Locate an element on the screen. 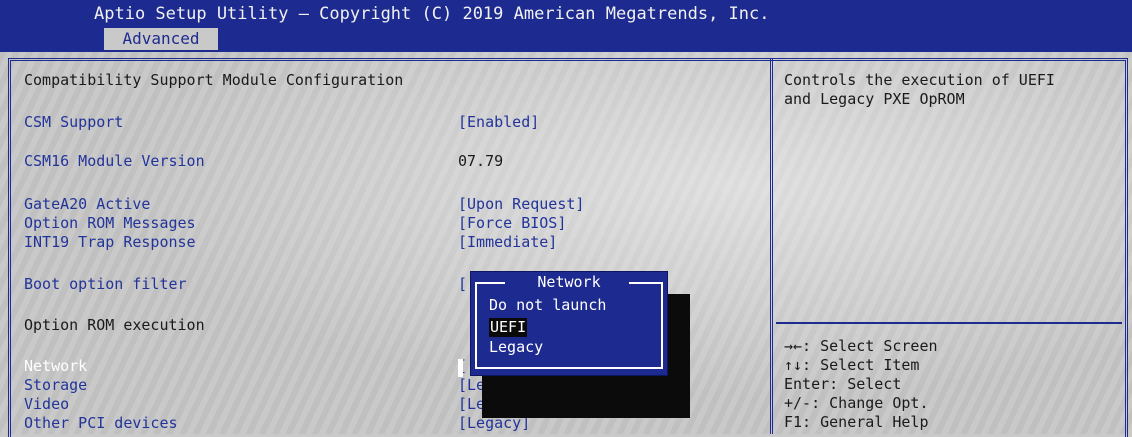 This screenshot has height=437, width=1132. popup-title: Network is located at coordinates (569, 282).